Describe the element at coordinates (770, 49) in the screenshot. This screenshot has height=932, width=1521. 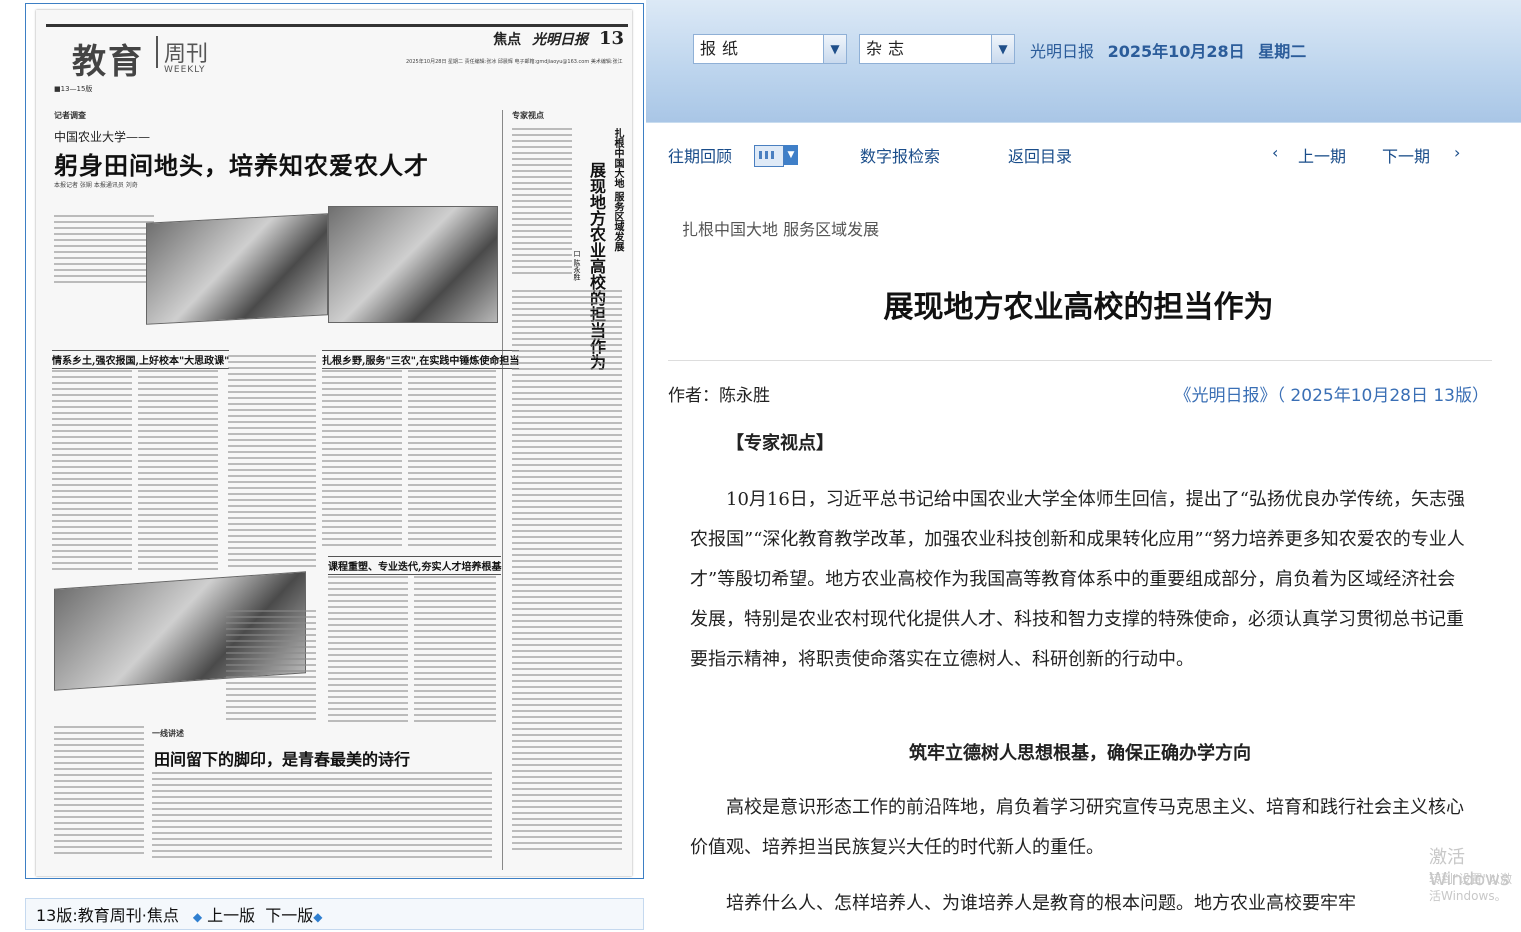
I see `paper-select: 报纸 ▼` at that location.